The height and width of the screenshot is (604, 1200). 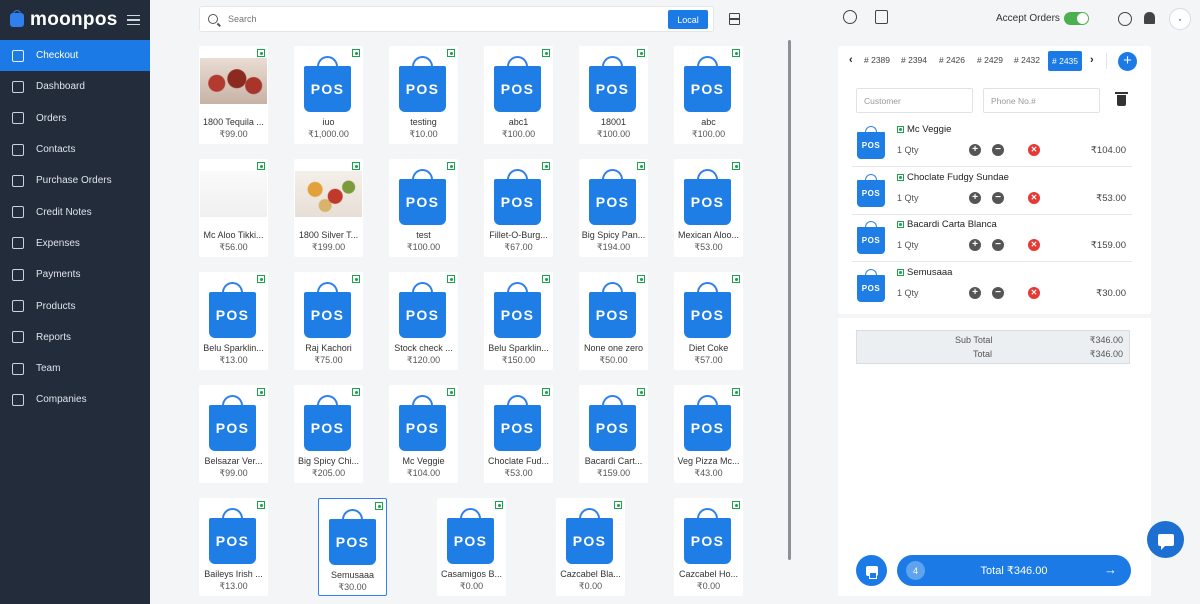 I want to click on product-price: ₹53.00, so click(x=708, y=247).